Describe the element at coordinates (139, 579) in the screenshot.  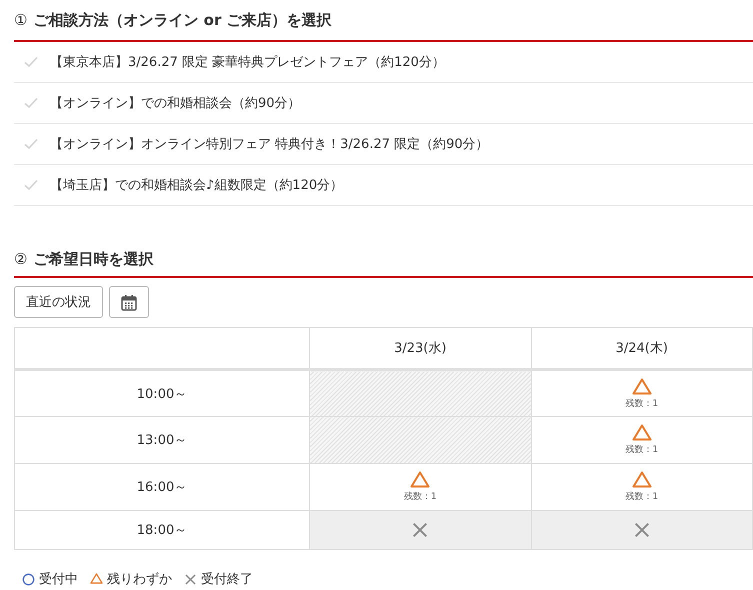
I see `legend-label: 残りわずか` at that location.